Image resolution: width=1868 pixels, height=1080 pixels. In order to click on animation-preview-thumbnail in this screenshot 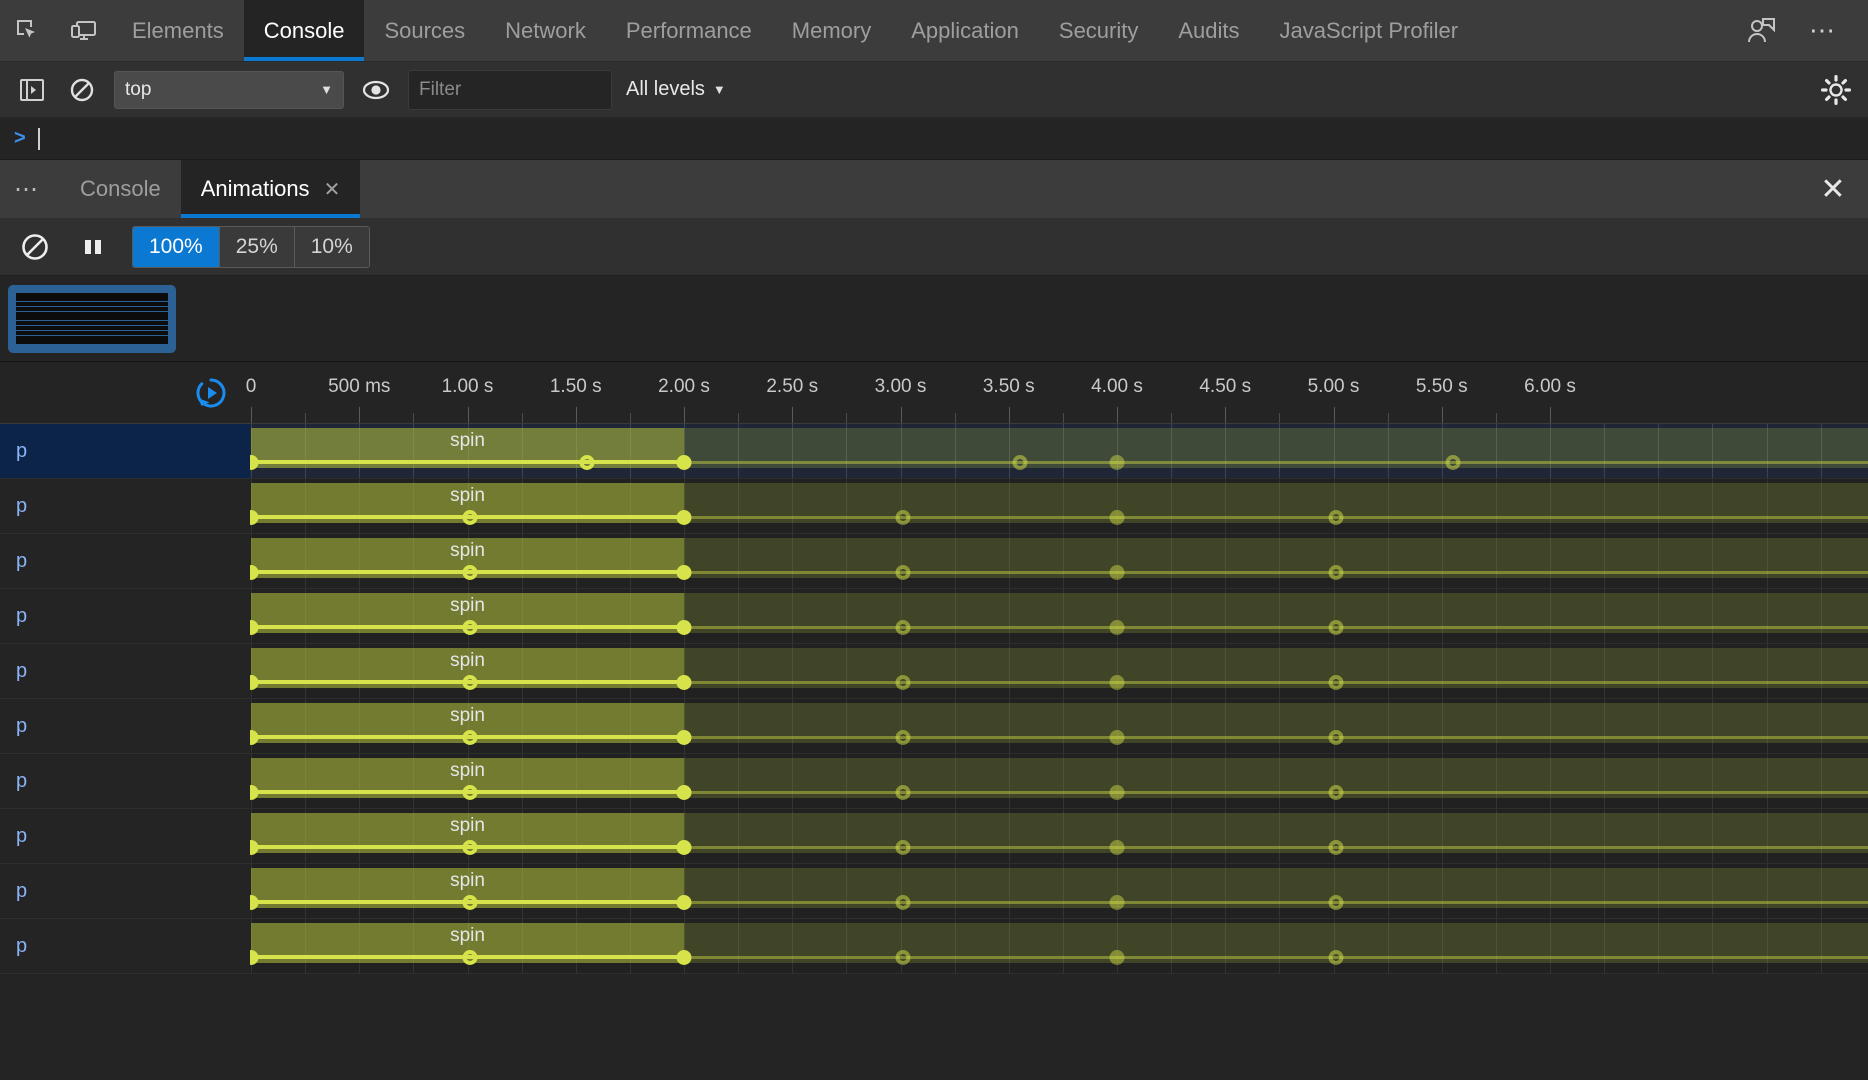, I will do `click(92, 318)`.